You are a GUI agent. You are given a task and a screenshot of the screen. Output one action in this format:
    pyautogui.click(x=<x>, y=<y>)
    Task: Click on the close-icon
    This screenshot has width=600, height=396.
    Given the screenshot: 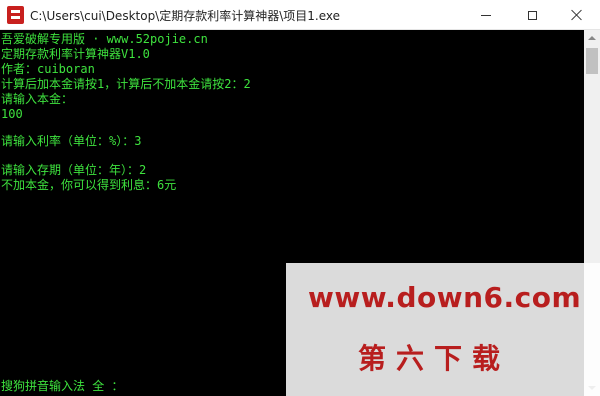 What is the action you would take?
    pyautogui.click(x=577, y=15)
    